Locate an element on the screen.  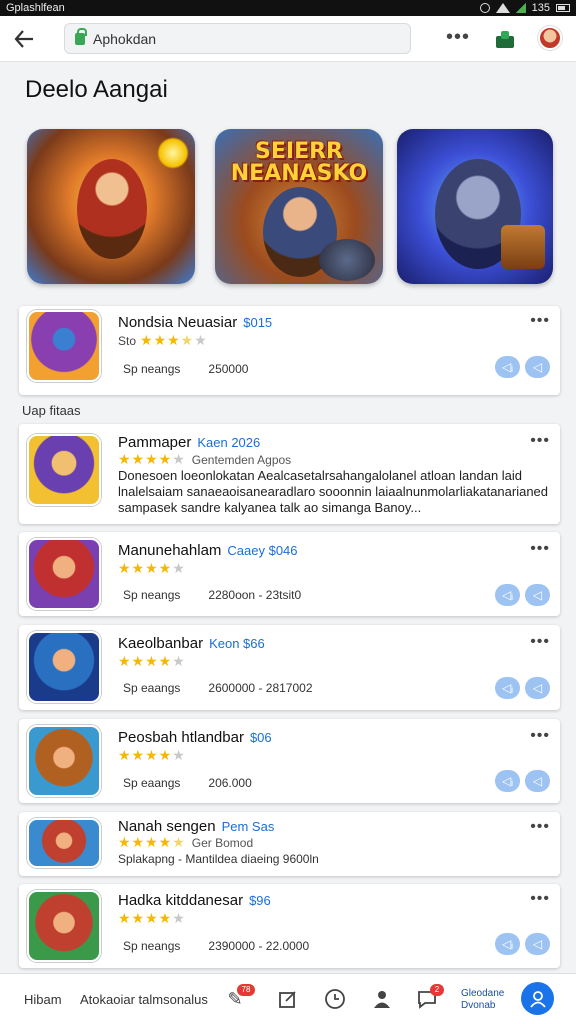
app-price: Caaey $046 is located at coordinates (262, 550).